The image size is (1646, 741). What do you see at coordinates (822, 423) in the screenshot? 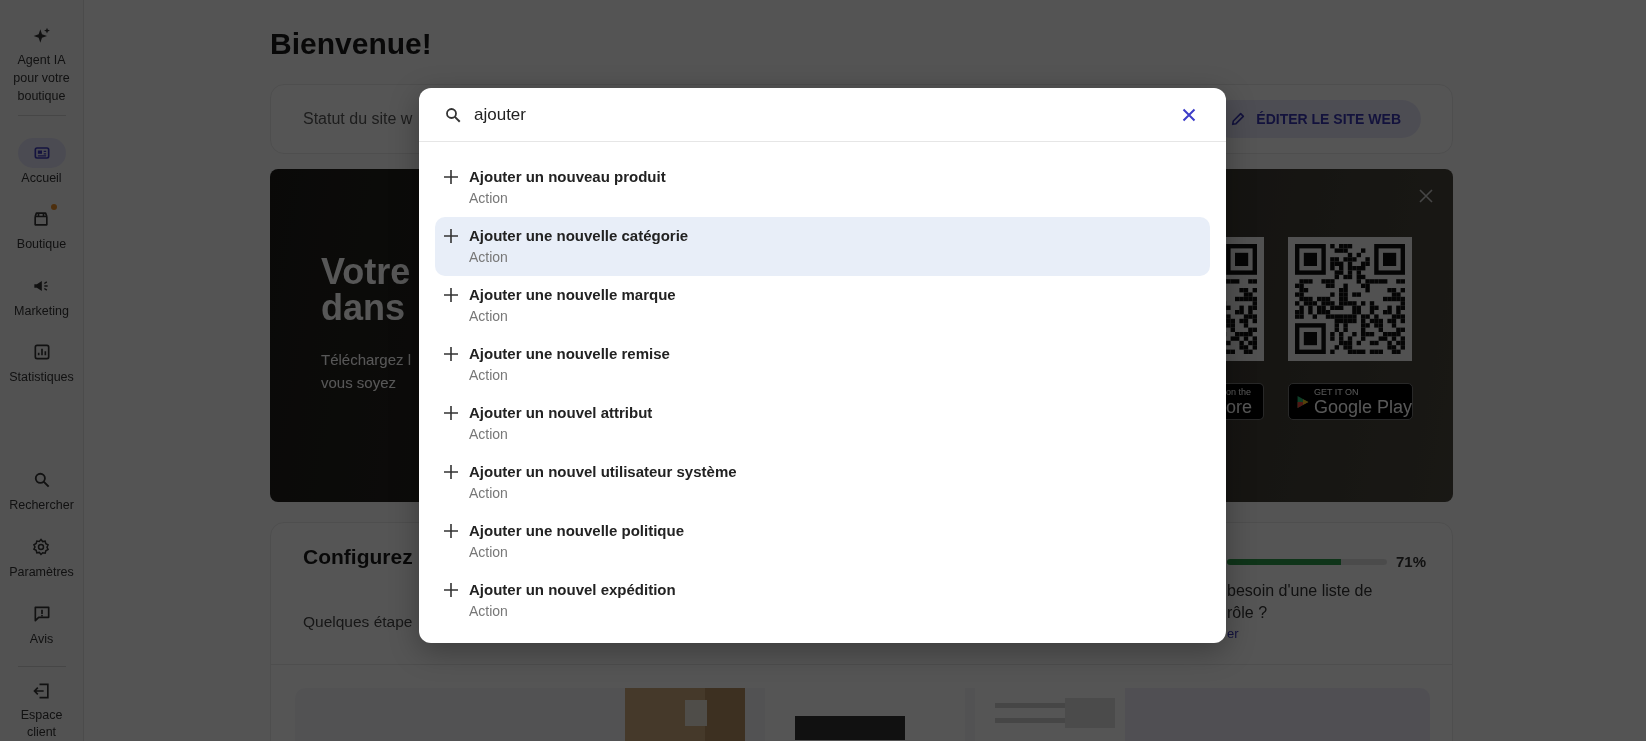
I see `search-result: Ajouter un nouvel attribut Action` at bounding box center [822, 423].